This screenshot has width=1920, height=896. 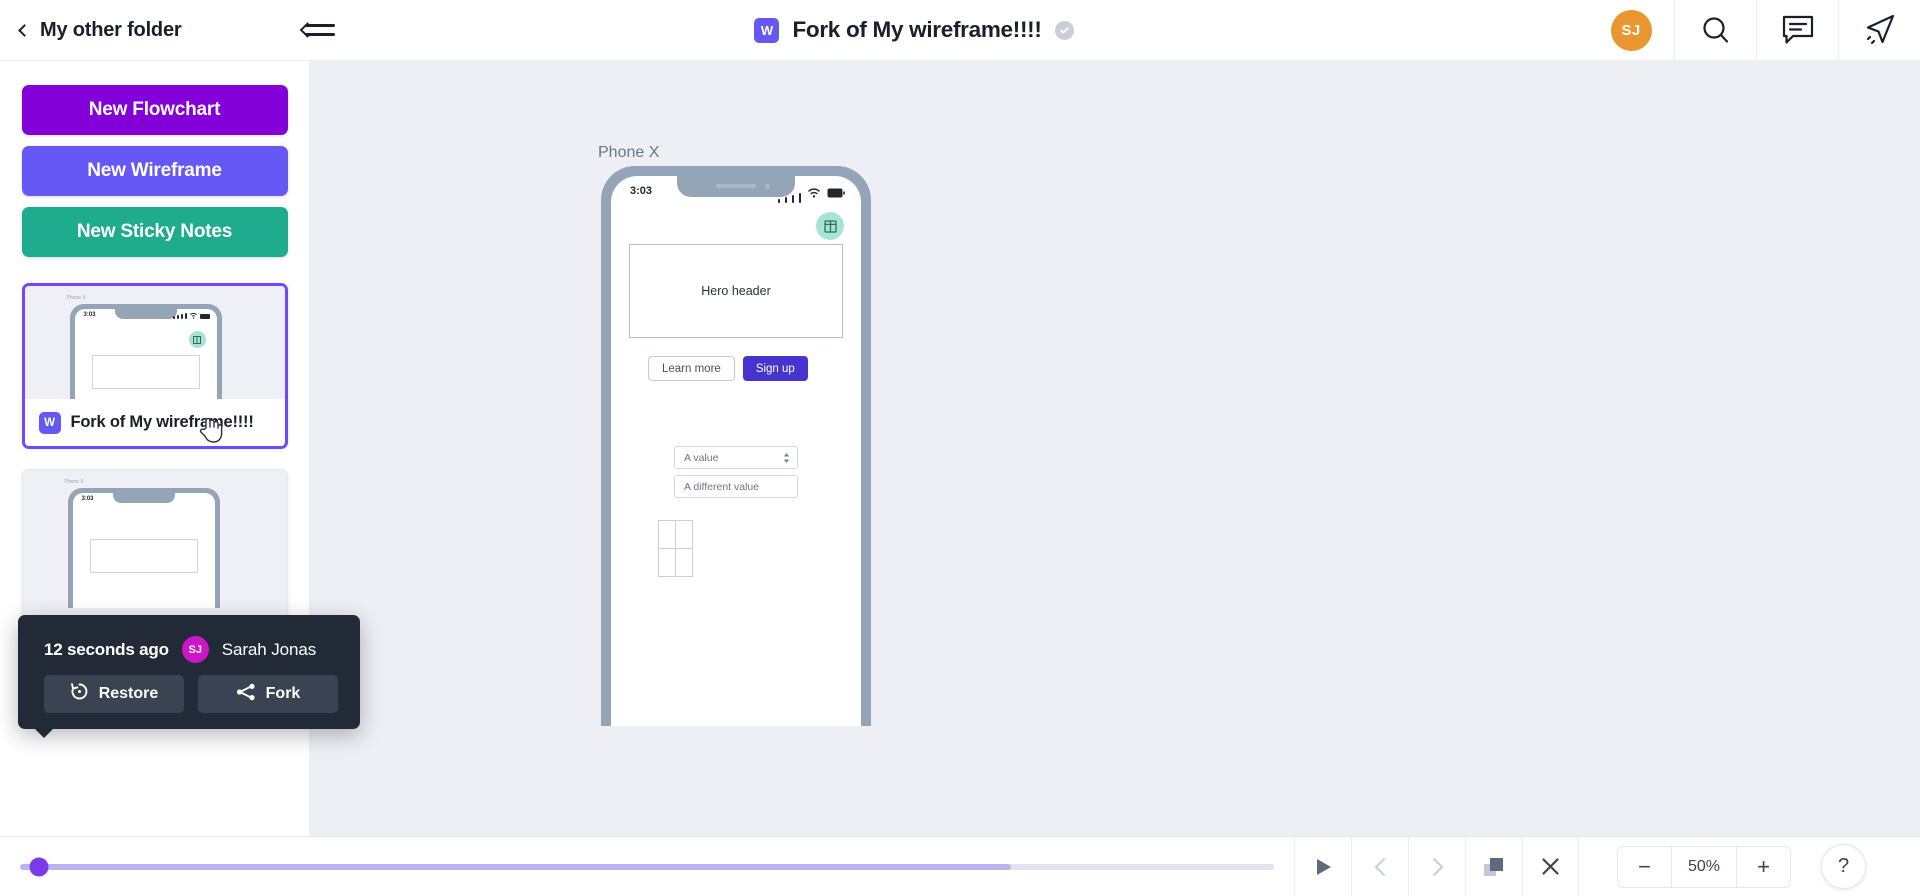 What do you see at coordinates (197, 339) in the screenshot?
I see `thumb-teal-icon` at bounding box center [197, 339].